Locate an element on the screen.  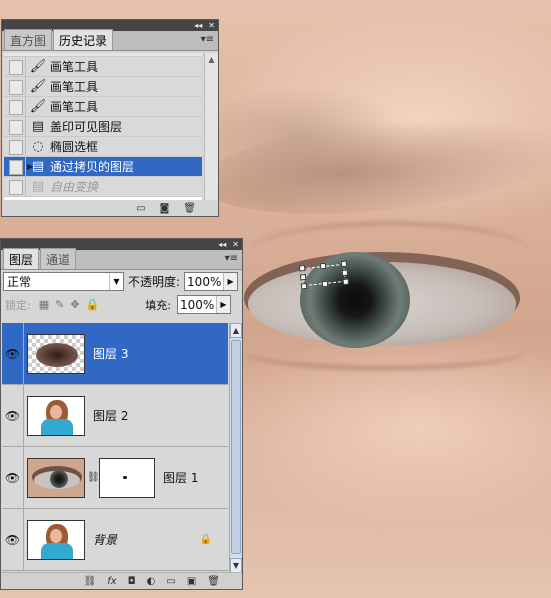
tab-channels: 通道 is located at coordinates (58, 258).